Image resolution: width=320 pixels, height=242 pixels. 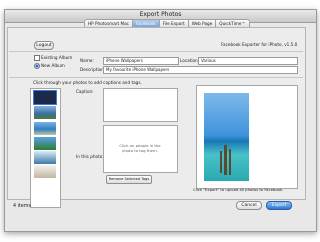 What do you see at coordinates (200, 70) in the screenshot?
I see `description-field: My favourite iPhone Wallpapers` at bounding box center [200, 70].